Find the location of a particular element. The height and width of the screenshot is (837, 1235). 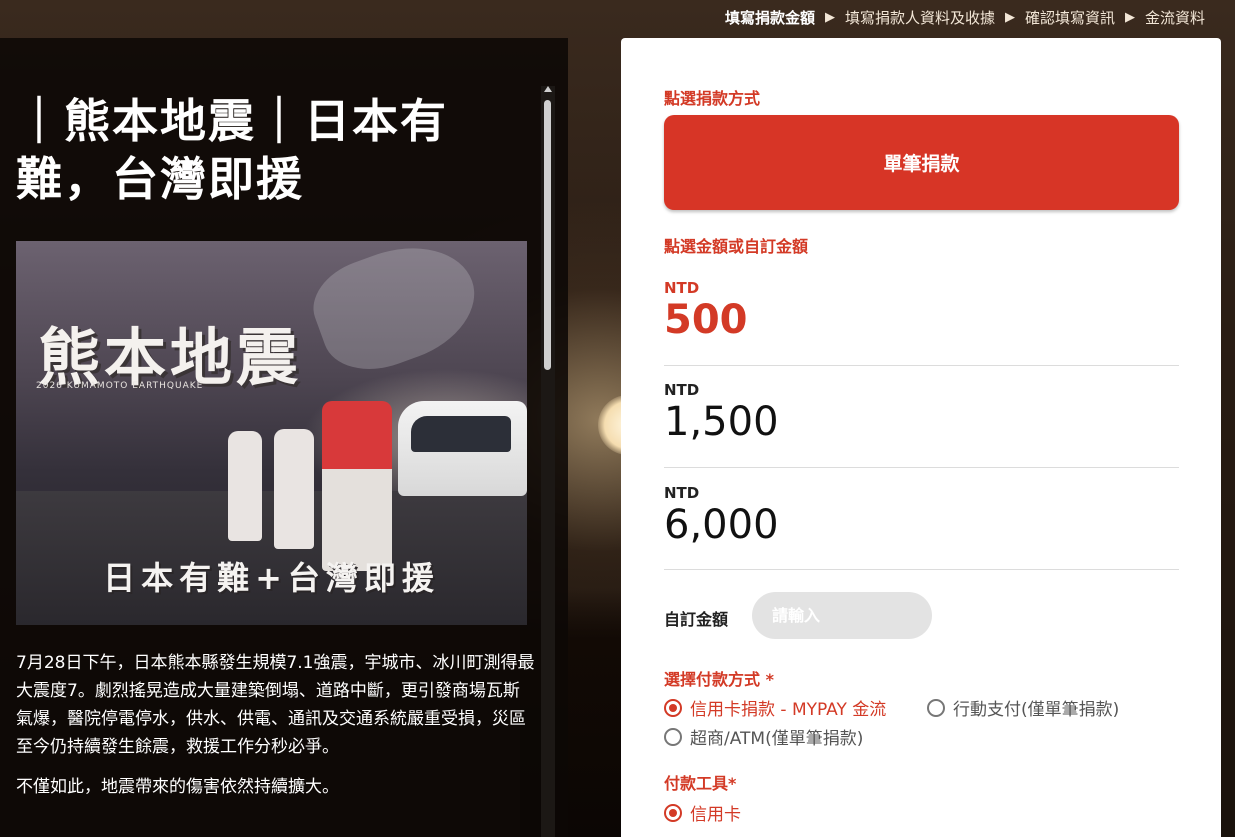

payment-option-store-atm: 超商/ATM(僅單筆捐款) is located at coordinates (763, 736).